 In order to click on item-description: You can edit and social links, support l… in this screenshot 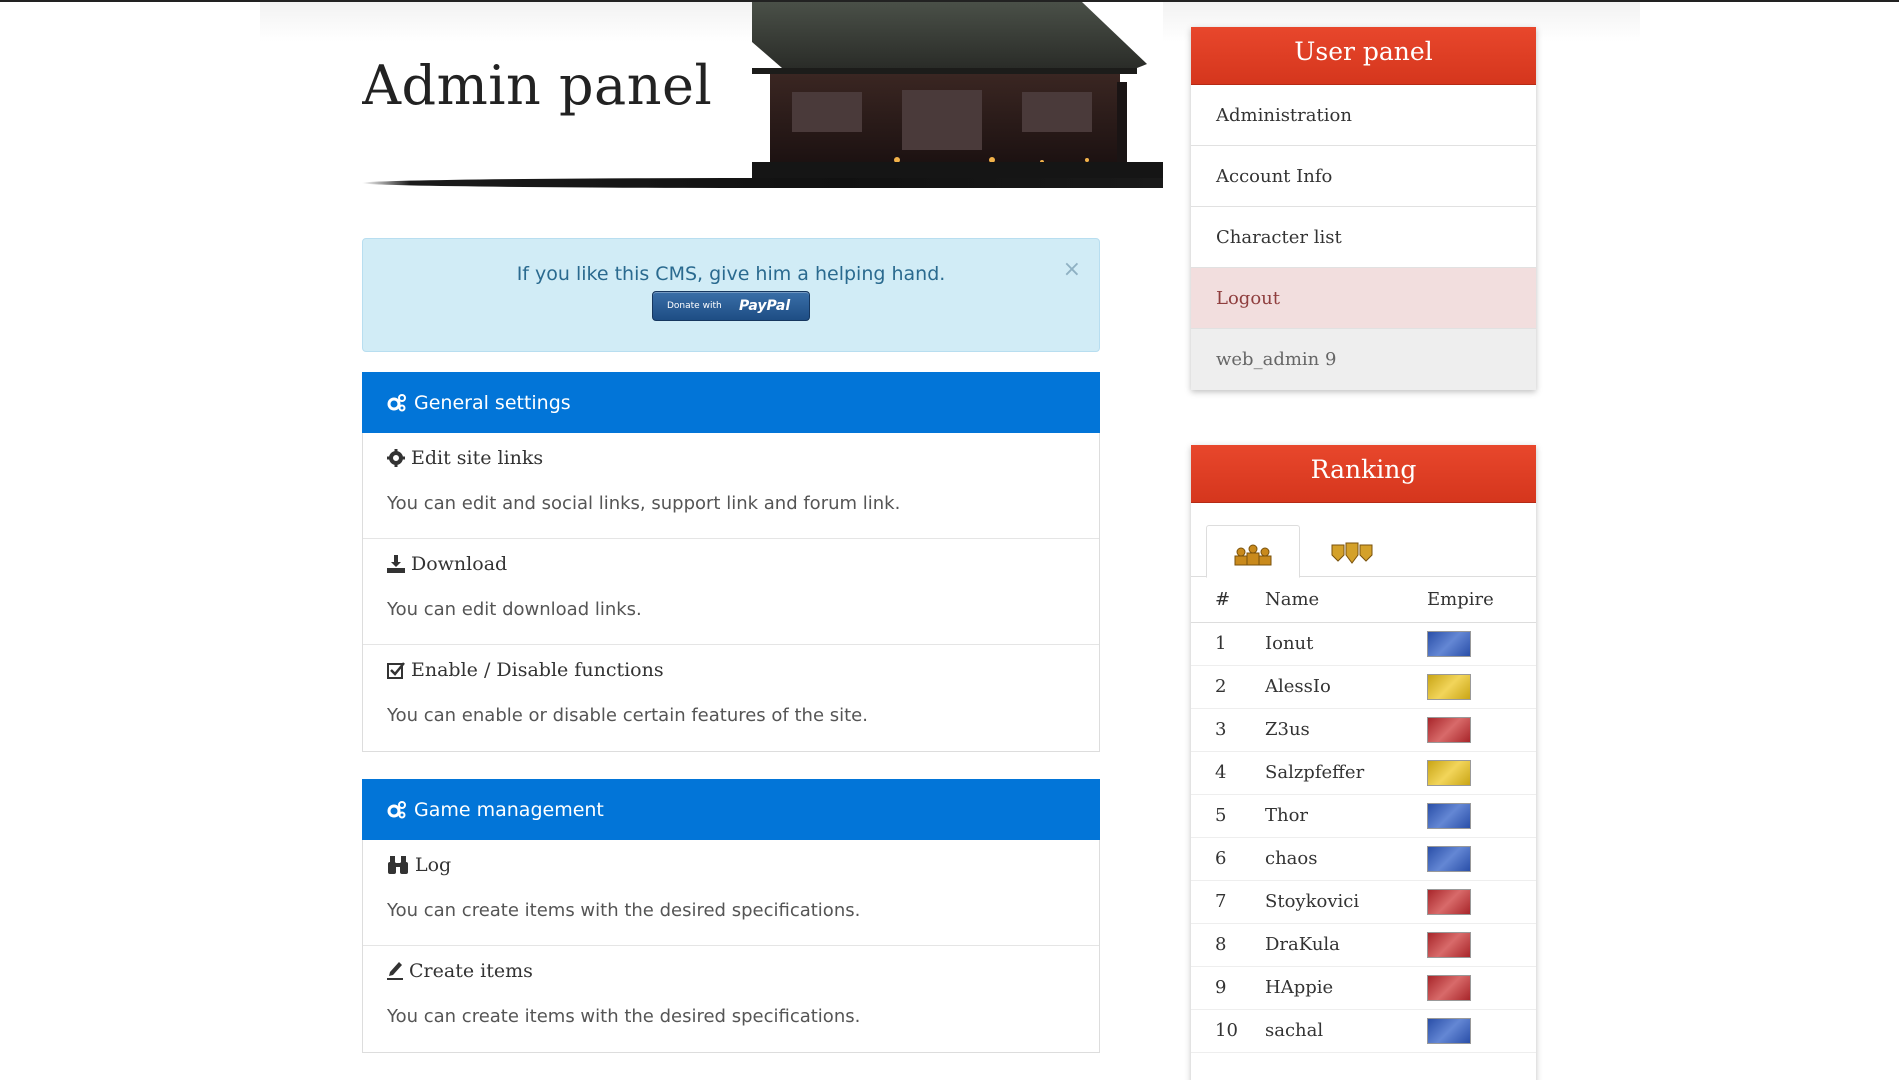, I will do `click(644, 503)`.